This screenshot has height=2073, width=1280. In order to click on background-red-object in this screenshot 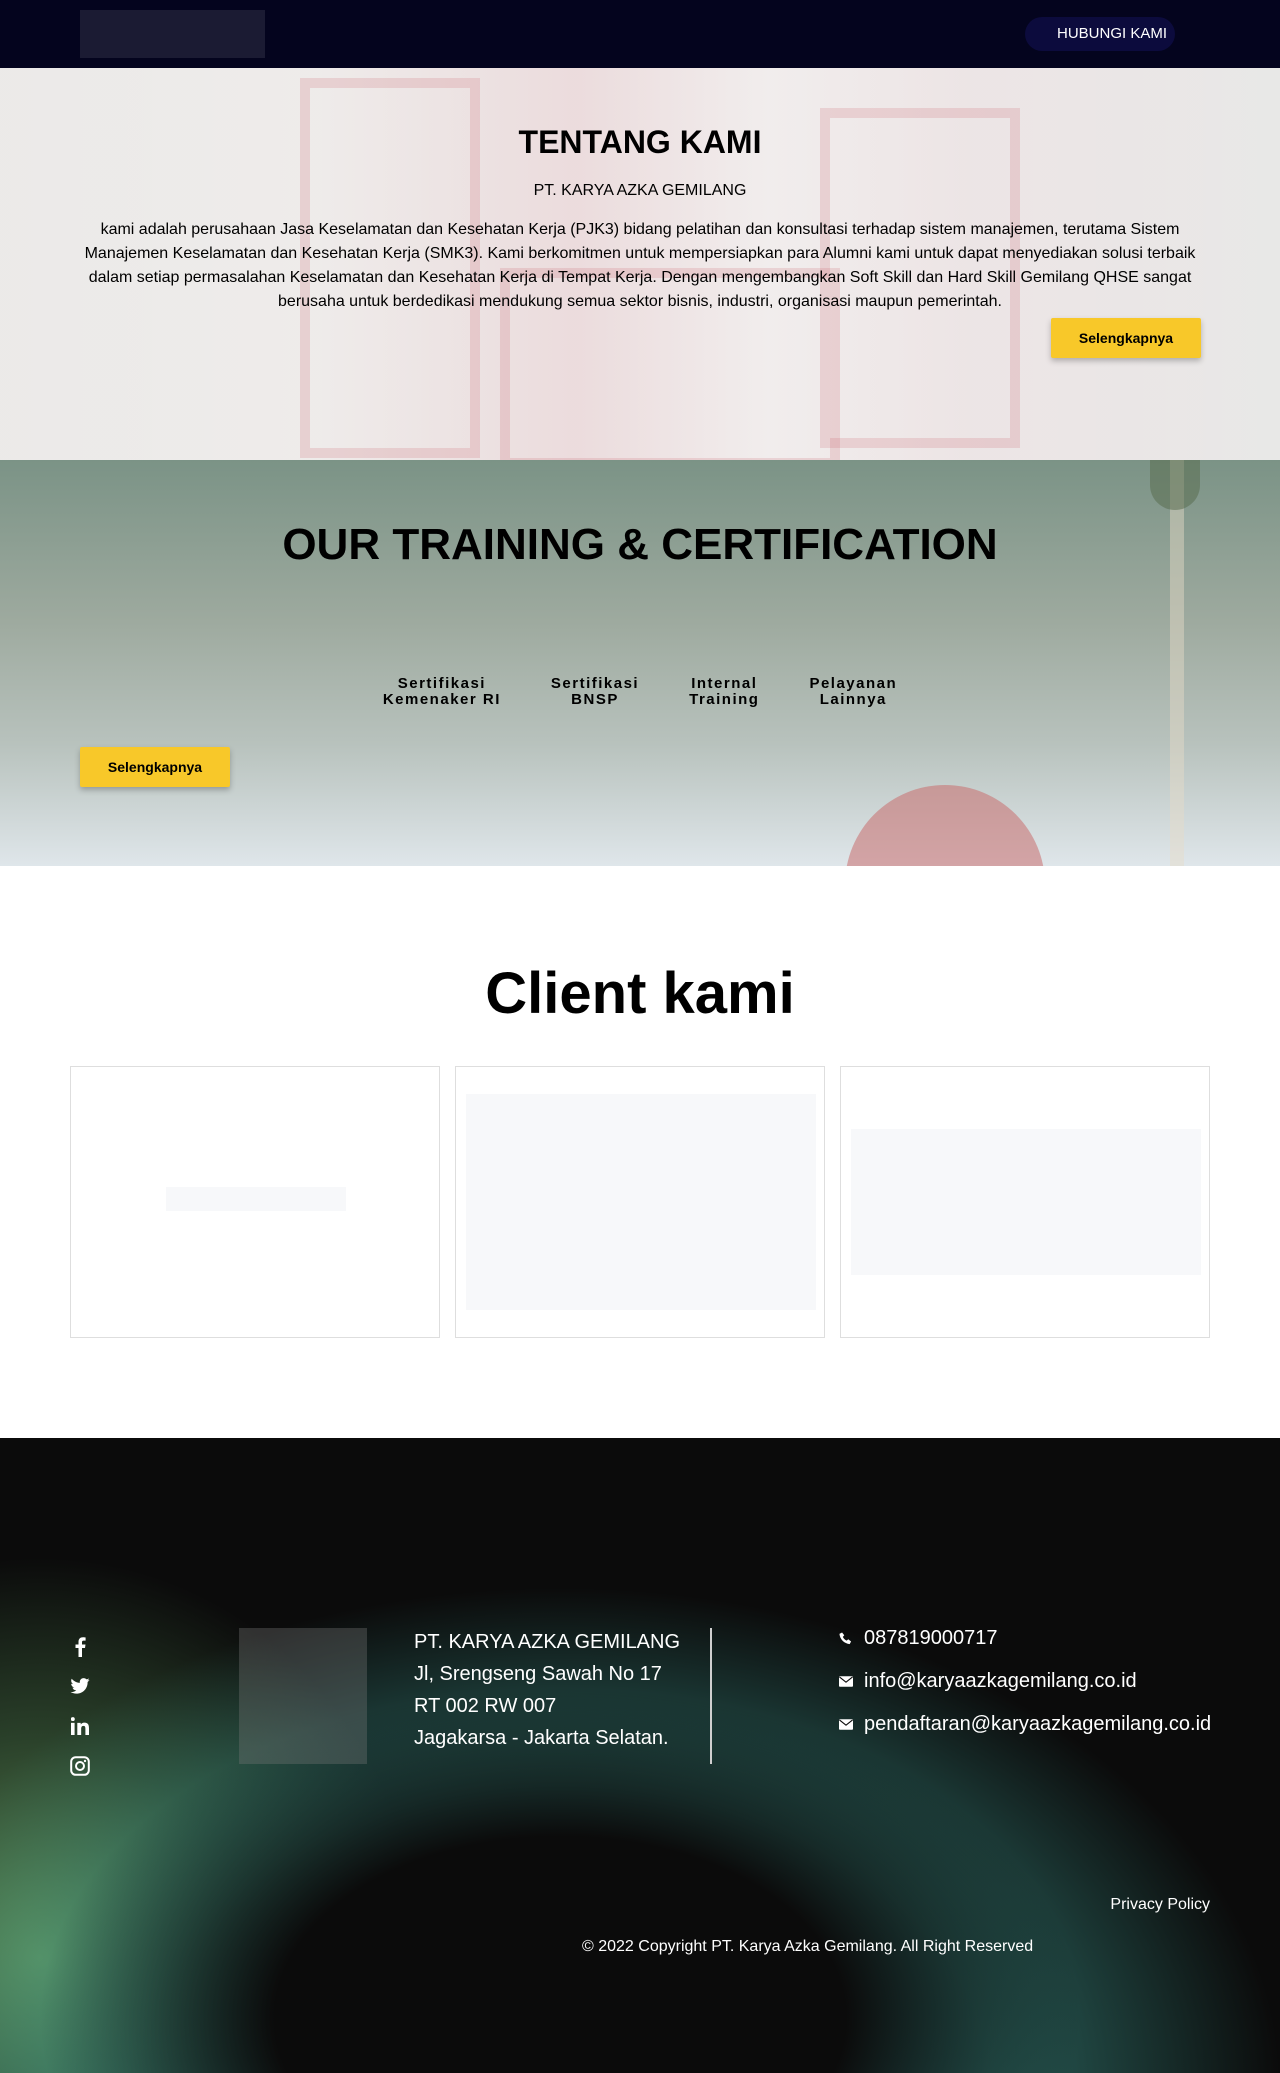, I will do `click(945, 825)`.